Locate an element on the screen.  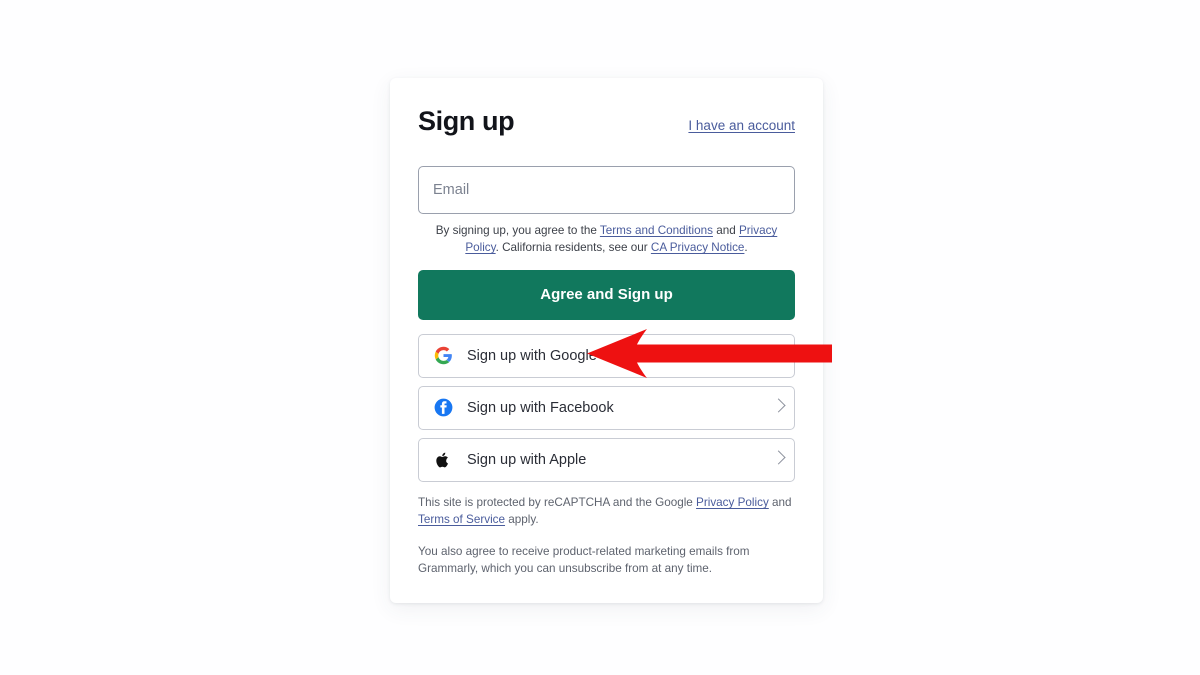
ca-privacy-notice-link: CA Privacy Notice is located at coordinates (698, 247).